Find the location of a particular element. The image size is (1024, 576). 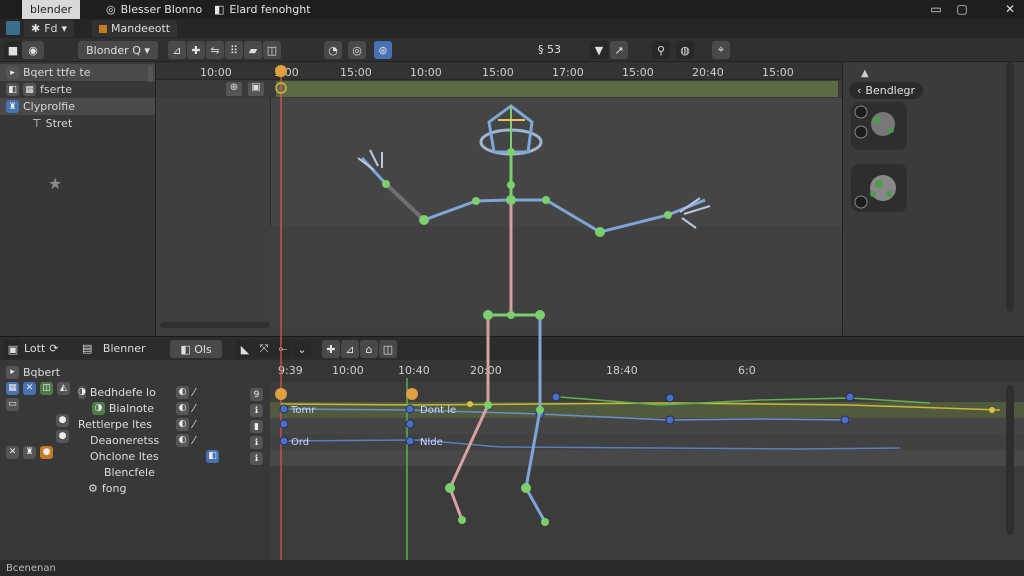

right-arm-bone is located at coordinates (608, 216).